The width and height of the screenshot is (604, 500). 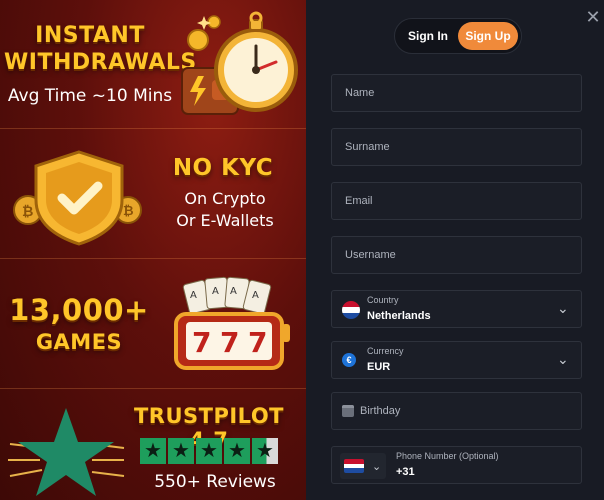 I want to click on no-kyc-subtitle-line-1: On Crypto, so click(x=225, y=198).